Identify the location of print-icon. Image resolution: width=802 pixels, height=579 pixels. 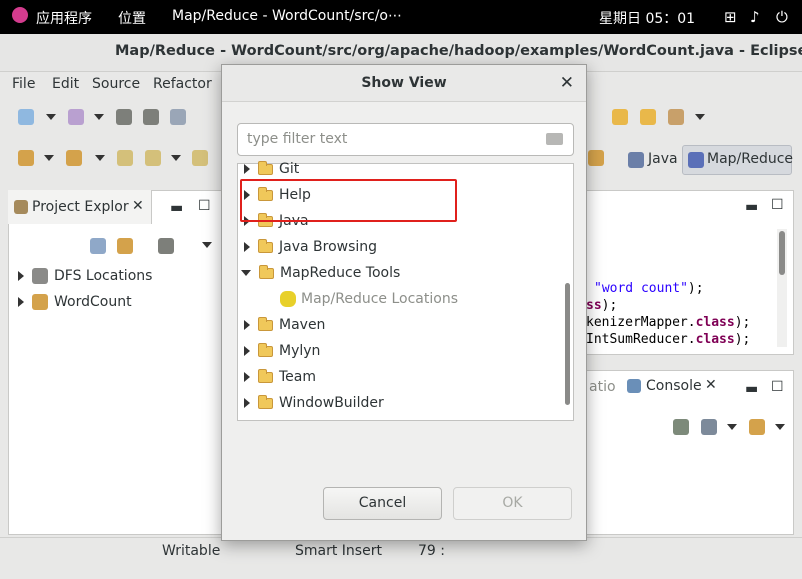
(178, 117).